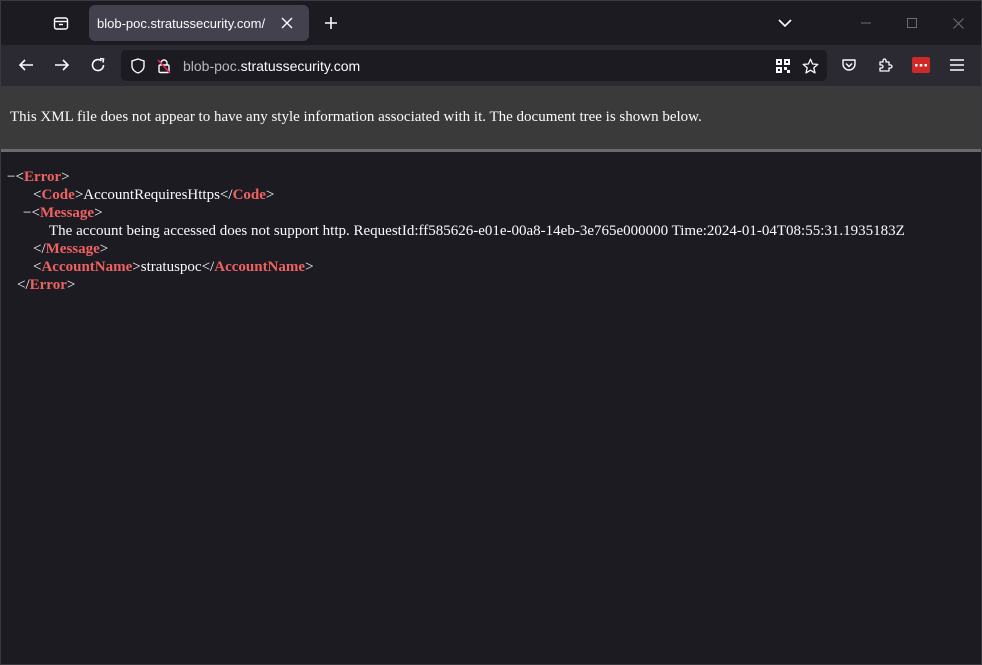 Image resolution: width=982 pixels, height=665 pixels. I want to click on close-icon, so click(287, 23).